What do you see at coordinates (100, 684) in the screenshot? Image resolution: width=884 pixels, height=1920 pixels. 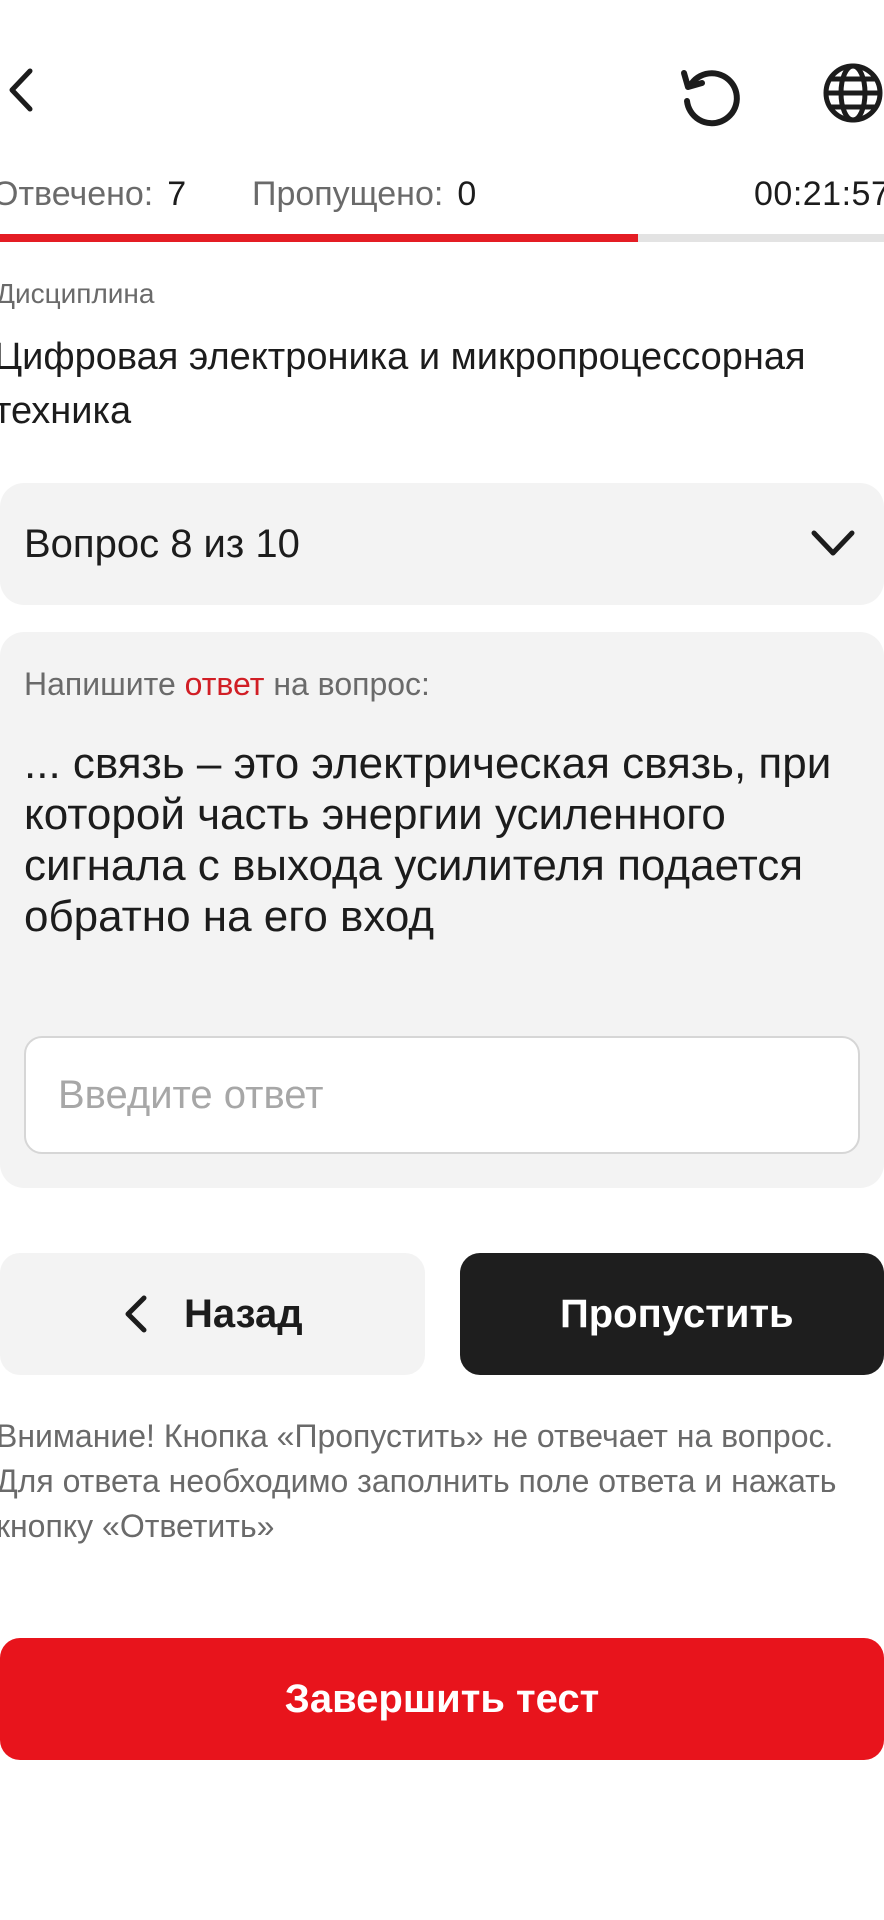 I see `instruction-prefix: Напишите` at bounding box center [100, 684].